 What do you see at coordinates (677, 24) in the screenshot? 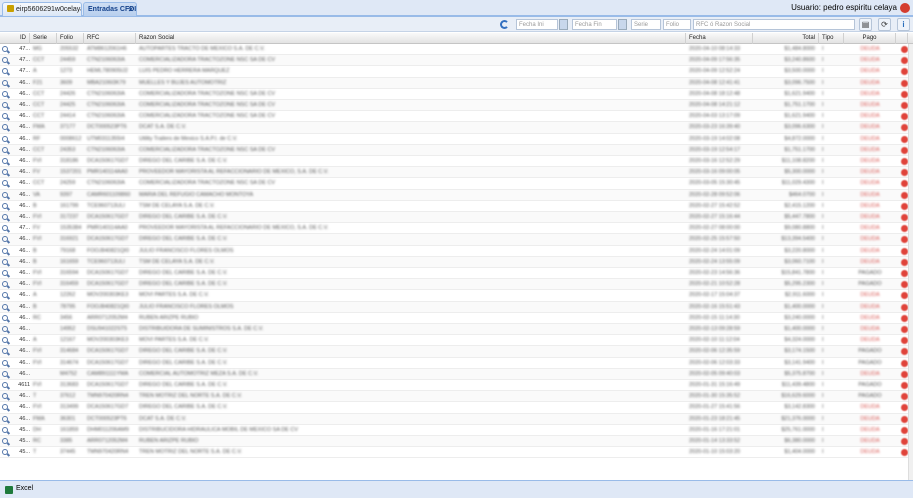
I see `folio-input: Folio` at bounding box center [677, 24].